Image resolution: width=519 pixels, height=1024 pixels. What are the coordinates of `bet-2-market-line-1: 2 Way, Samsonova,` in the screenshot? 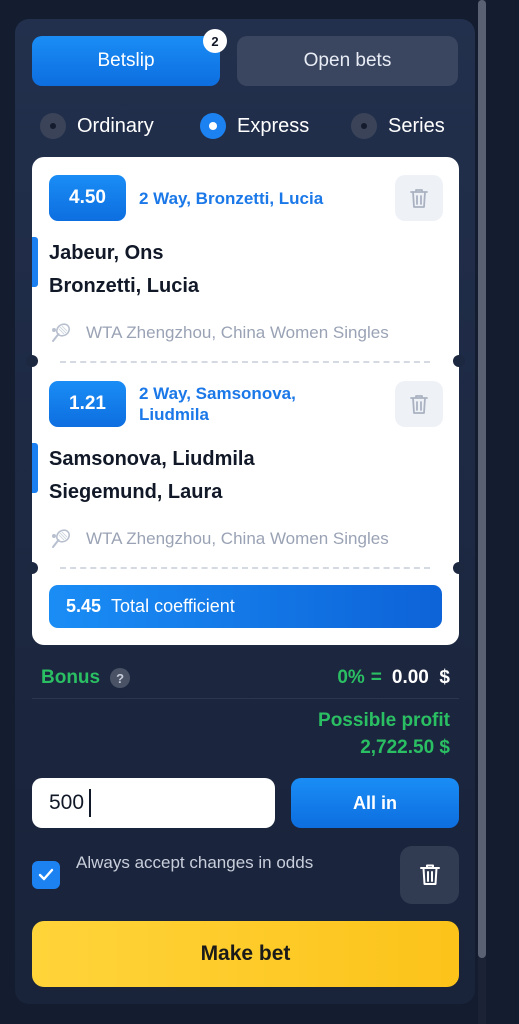 It's located at (217, 393).